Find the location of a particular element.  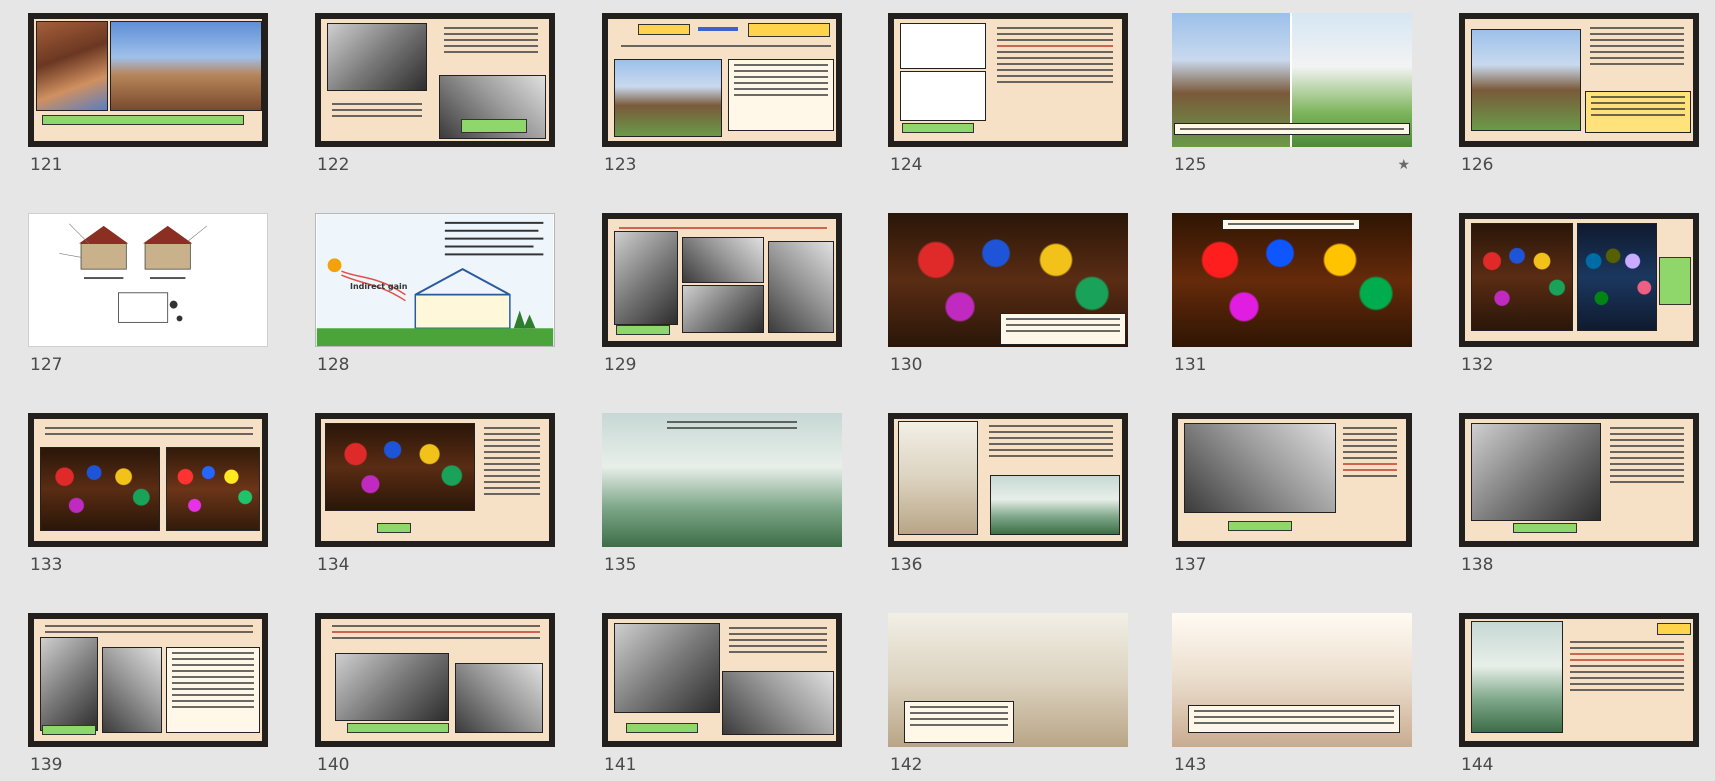

slide-thumbnail-142: 142 is located at coordinates (1008, 694).